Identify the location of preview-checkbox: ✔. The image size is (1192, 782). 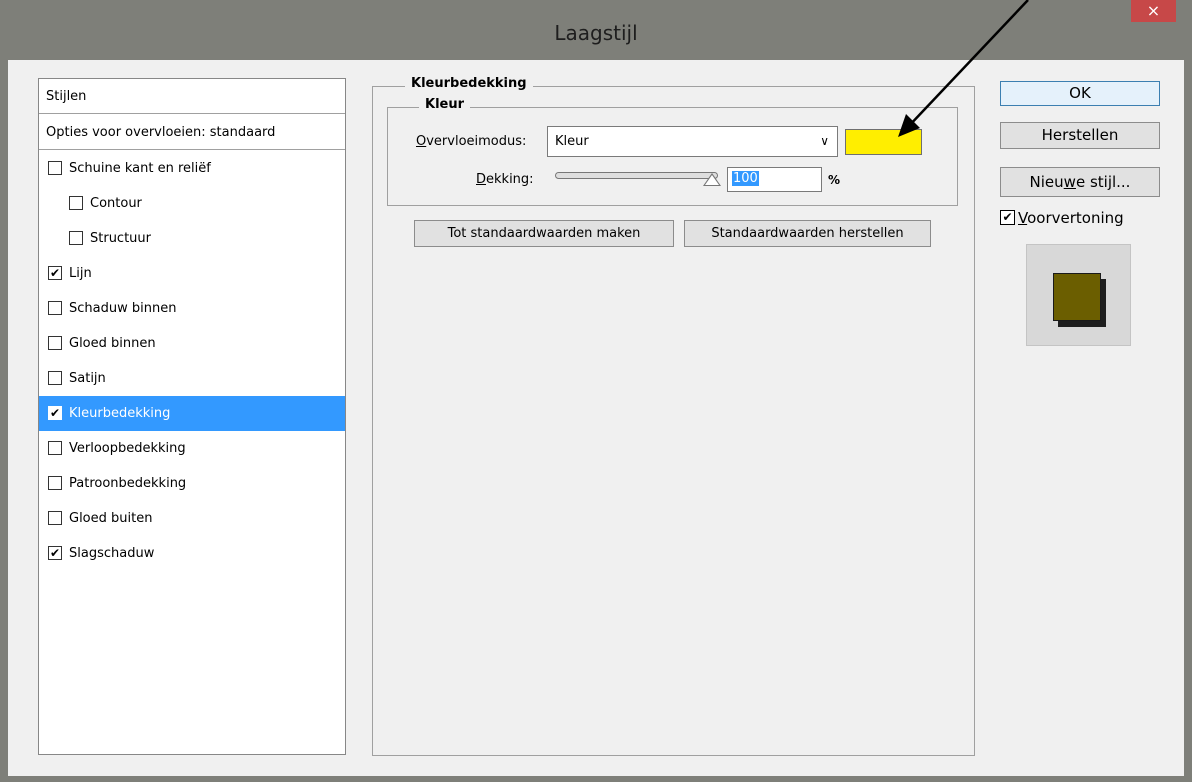
(1007, 217).